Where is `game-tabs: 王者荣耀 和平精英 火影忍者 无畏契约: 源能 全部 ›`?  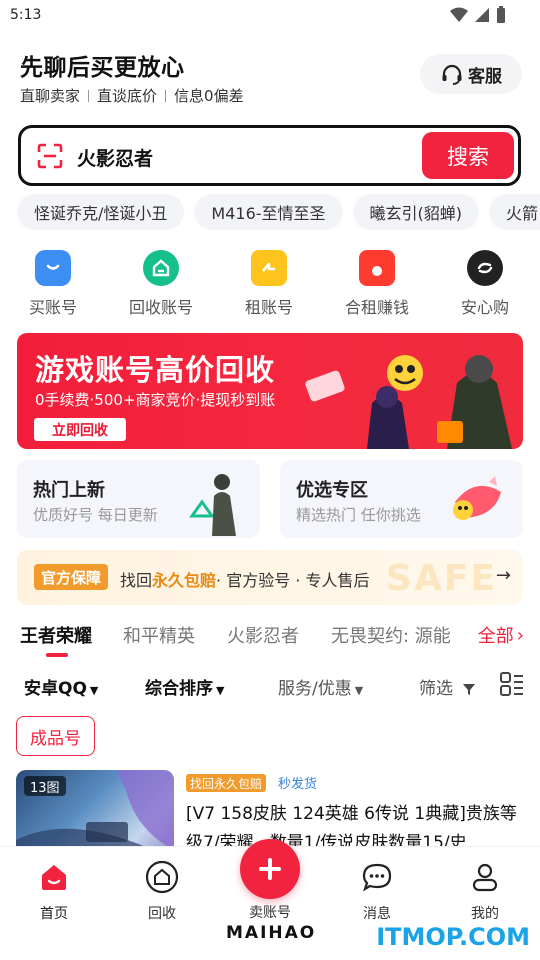
game-tabs: 王者荣耀 和平精英 火影忍者 无畏契约: 源能 全部 › is located at coordinates (270, 637).